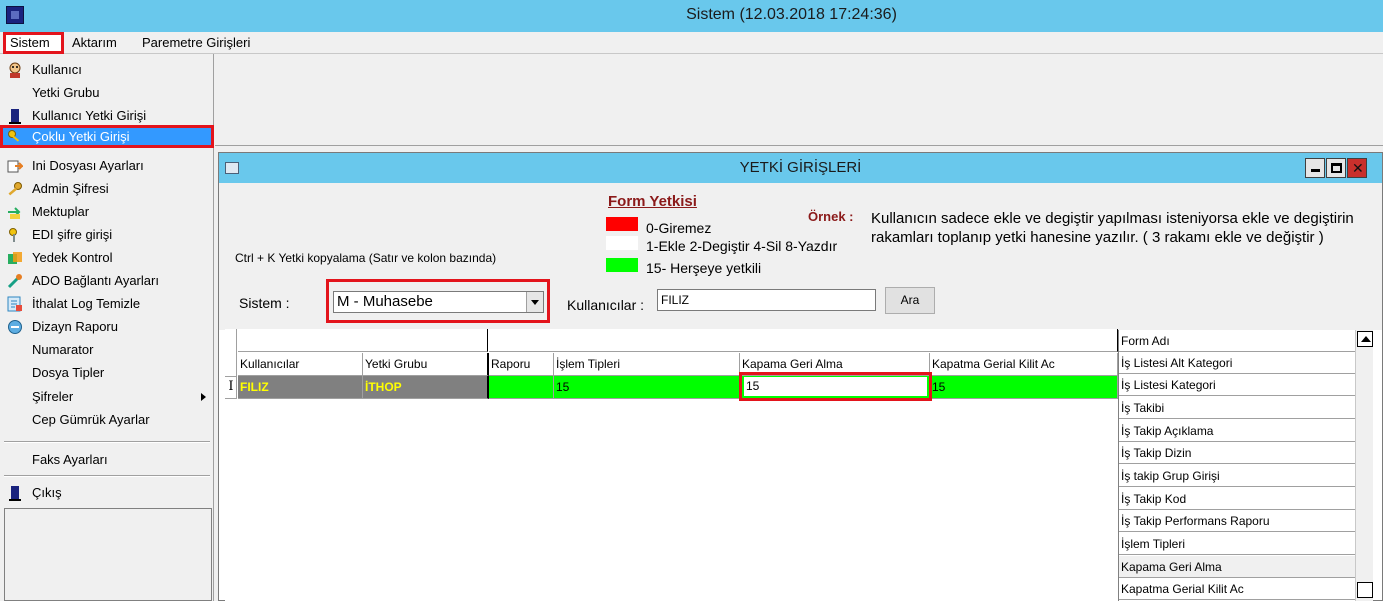 The height and width of the screenshot is (601, 1383). What do you see at coordinates (15, 258) in the screenshot?
I see `backup-icon` at bounding box center [15, 258].